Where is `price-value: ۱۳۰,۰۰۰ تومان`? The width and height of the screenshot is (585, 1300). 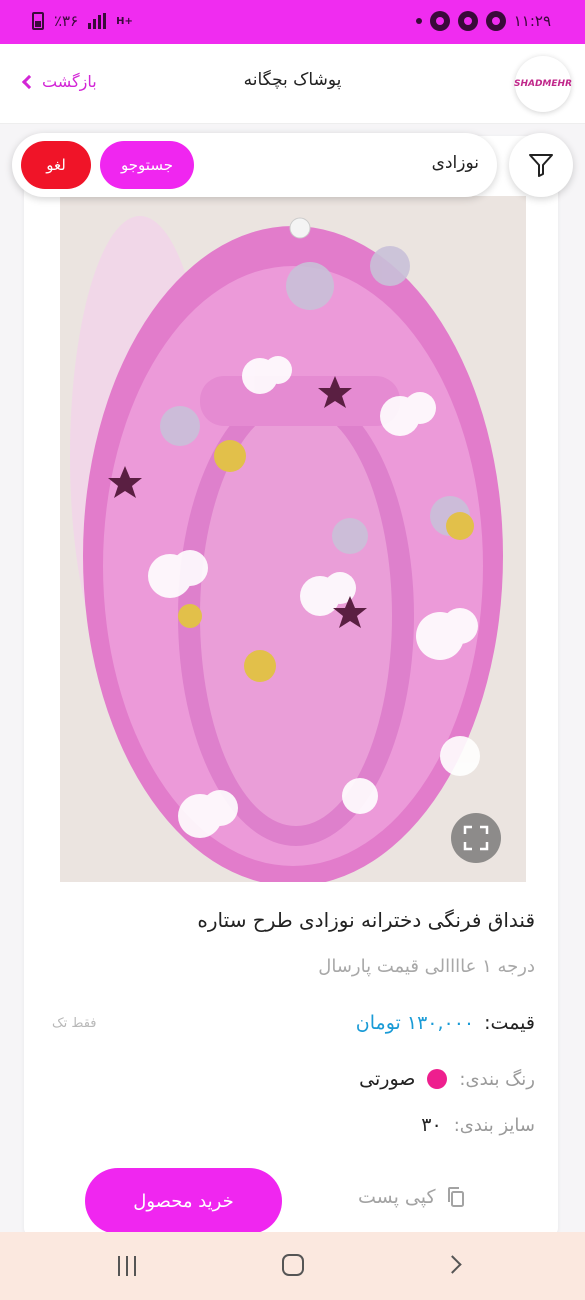 price-value: ۱۳۰,۰۰۰ تومان is located at coordinates (415, 1023).